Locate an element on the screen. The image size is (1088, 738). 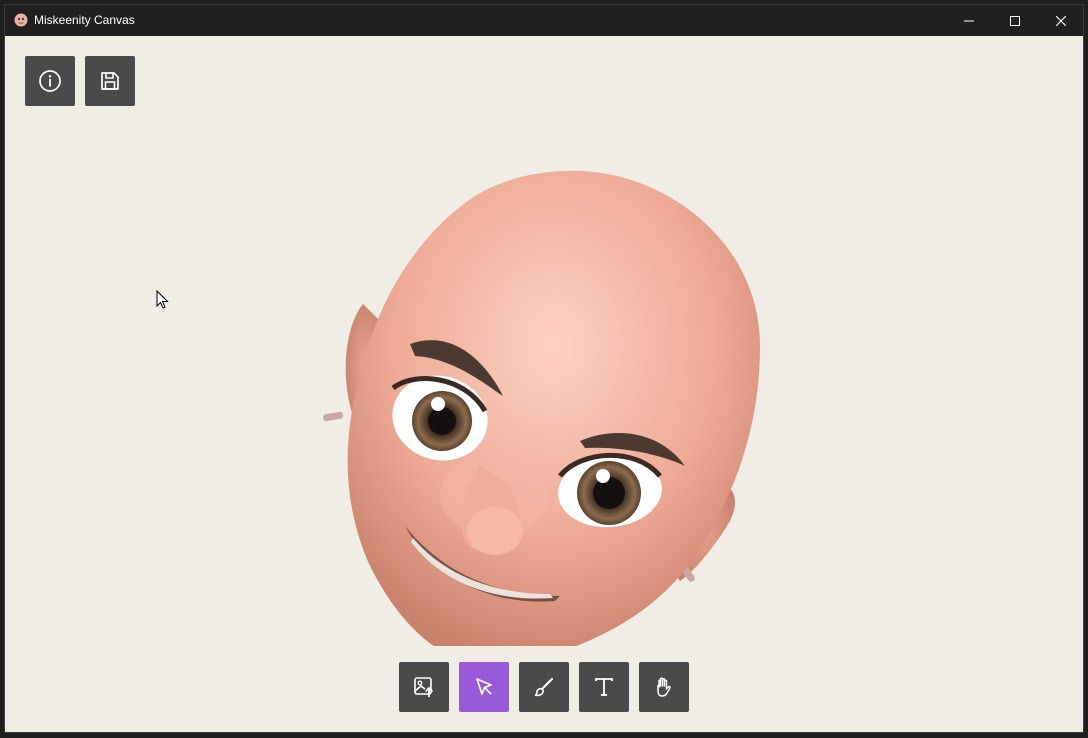
tool-hand-button is located at coordinates (664, 687).